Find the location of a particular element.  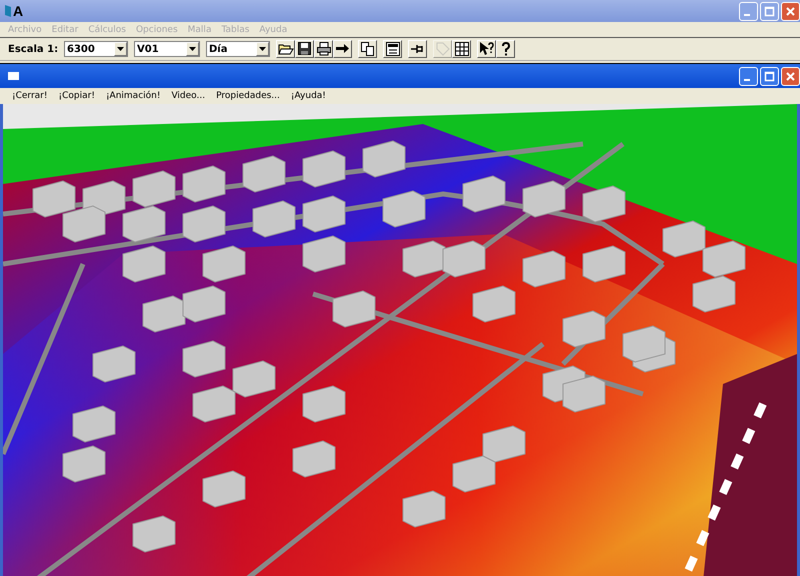

menu-item: ¡Animación! is located at coordinates (133, 96).